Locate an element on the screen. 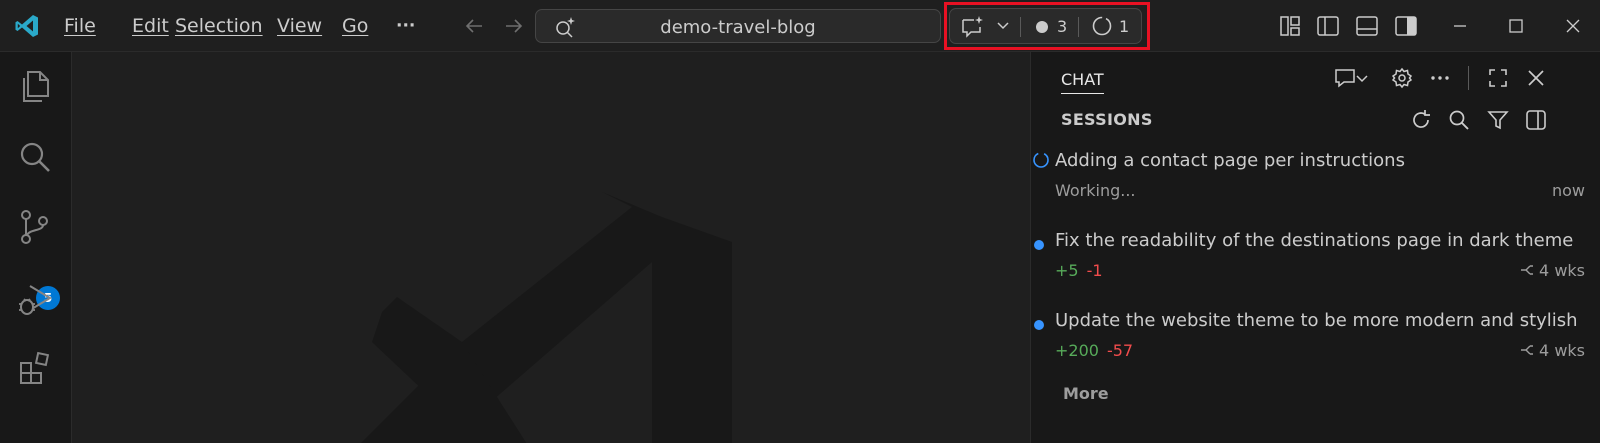 The image size is (1600, 443). explorer-icon is located at coordinates (35, 87).